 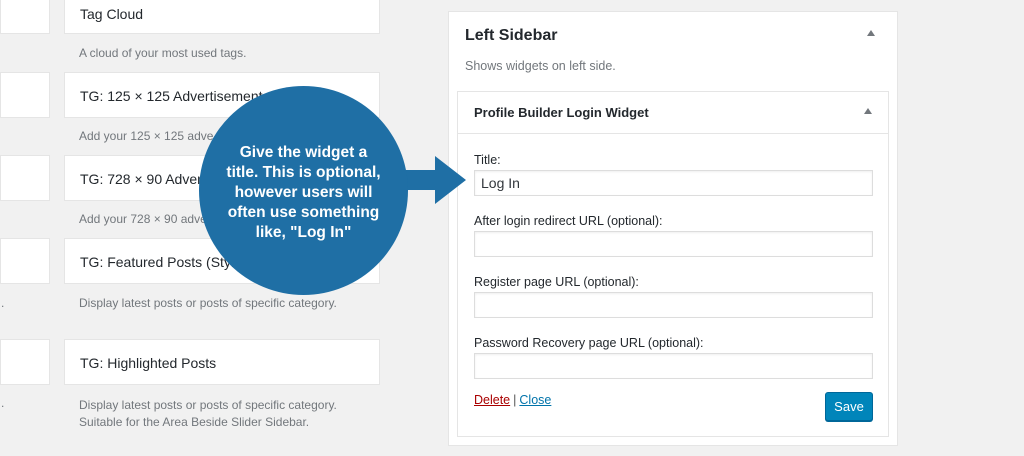 I want to click on title-input, so click(x=673, y=183).